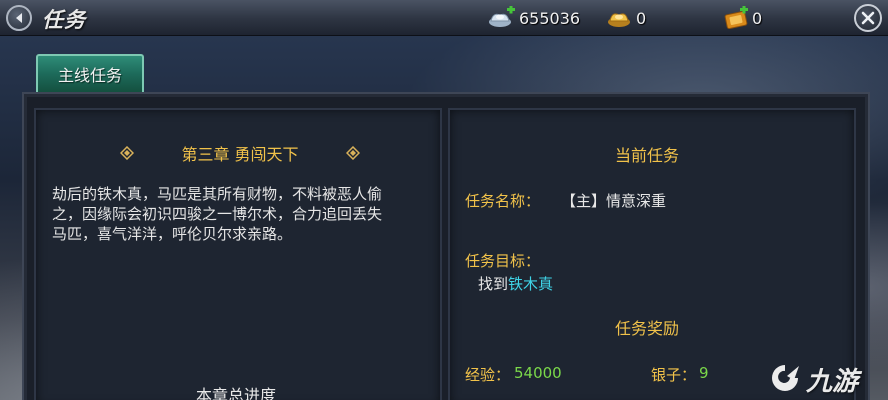  What do you see at coordinates (172, 234) in the screenshot?
I see `story-line: 马匹，喜气洋洋，呼伦贝尔求亲路。` at bounding box center [172, 234].